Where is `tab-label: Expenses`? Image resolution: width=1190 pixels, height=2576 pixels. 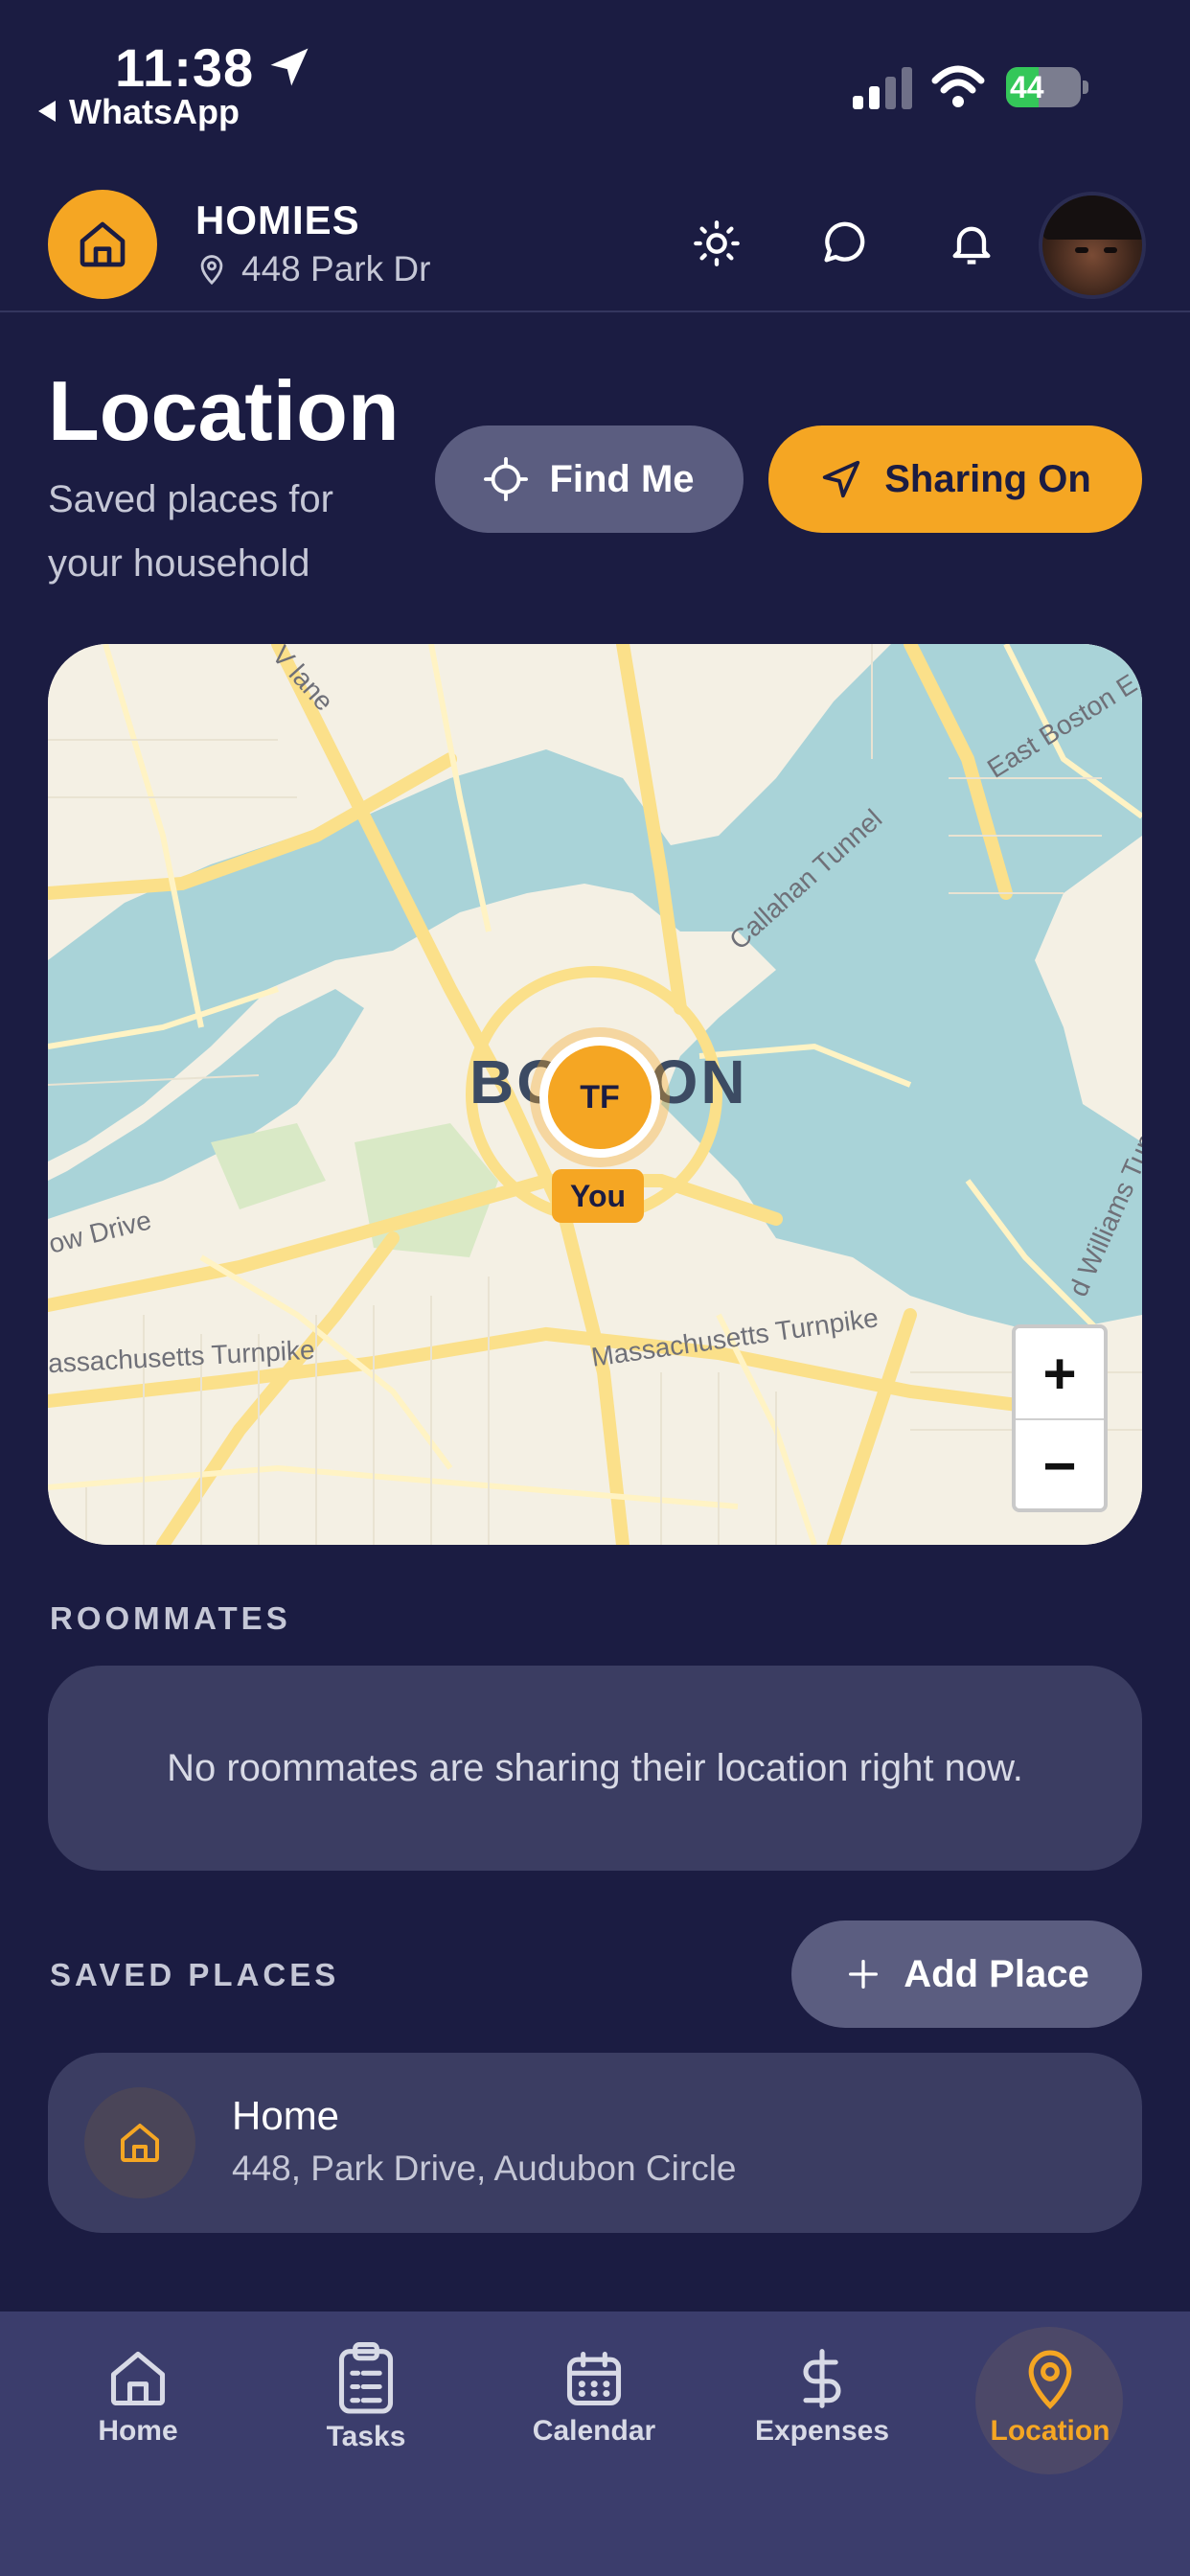
tab-label: Expenses is located at coordinates (822, 2431).